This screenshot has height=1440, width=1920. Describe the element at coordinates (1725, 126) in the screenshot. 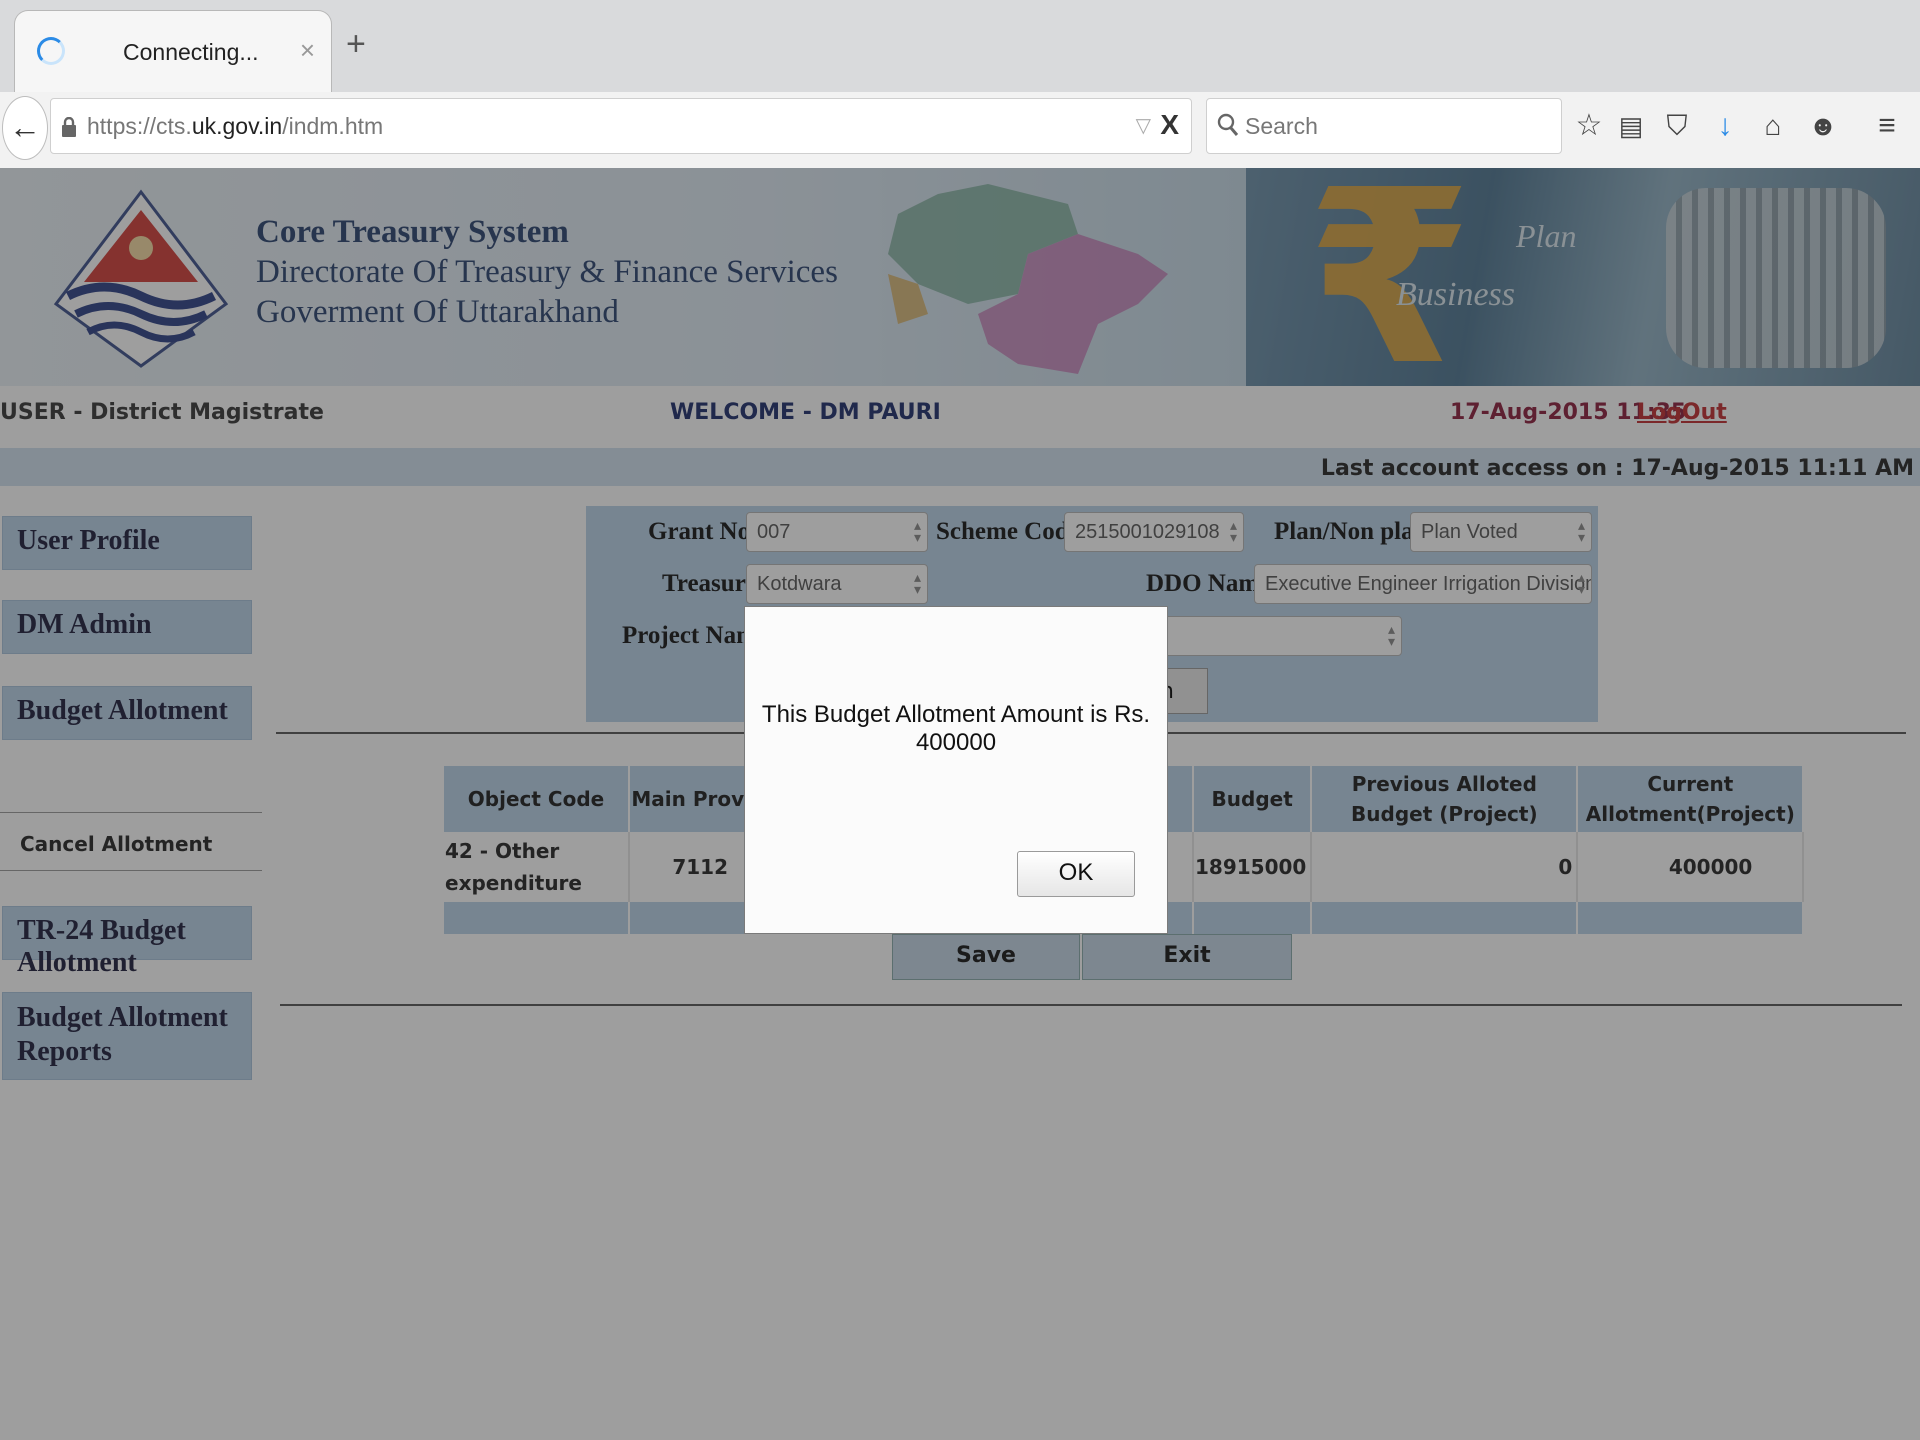

I see `download-icon: ↓` at that location.